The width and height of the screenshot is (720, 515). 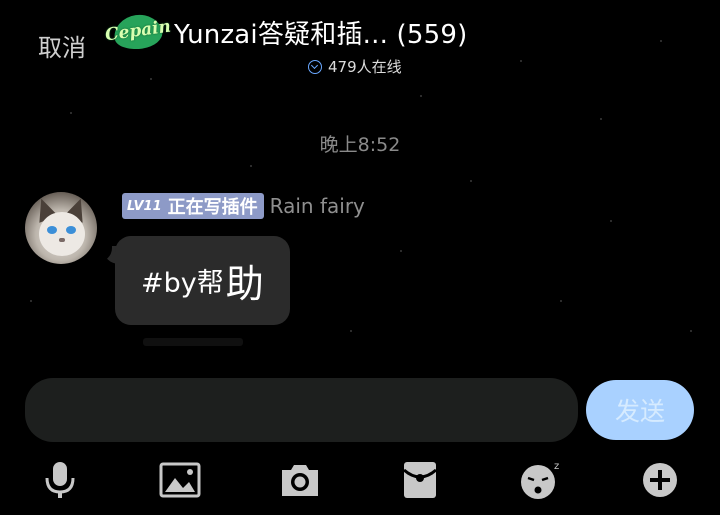 What do you see at coordinates (144, 206) in the screenshot?
I see `level-badge: LV11` at bounding box center [144, 206].